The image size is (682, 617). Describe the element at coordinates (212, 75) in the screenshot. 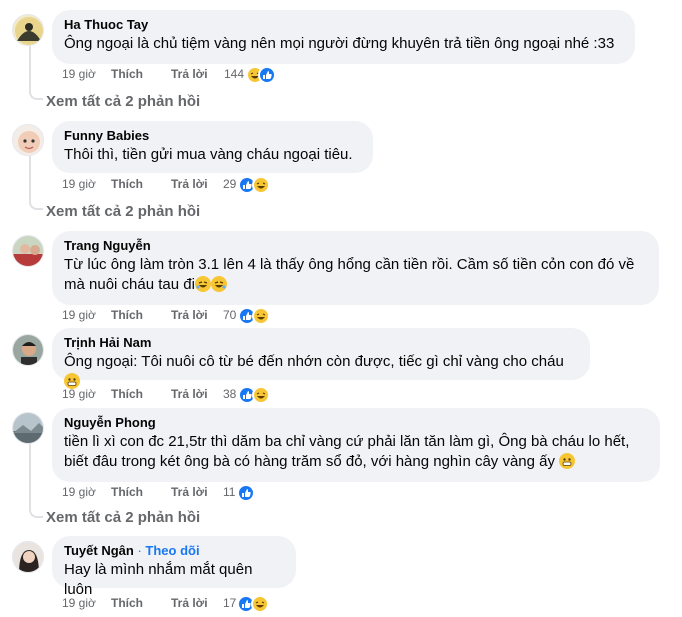

I see `comment-actions: 19 giờ Thích Trả lời 144` at that location.